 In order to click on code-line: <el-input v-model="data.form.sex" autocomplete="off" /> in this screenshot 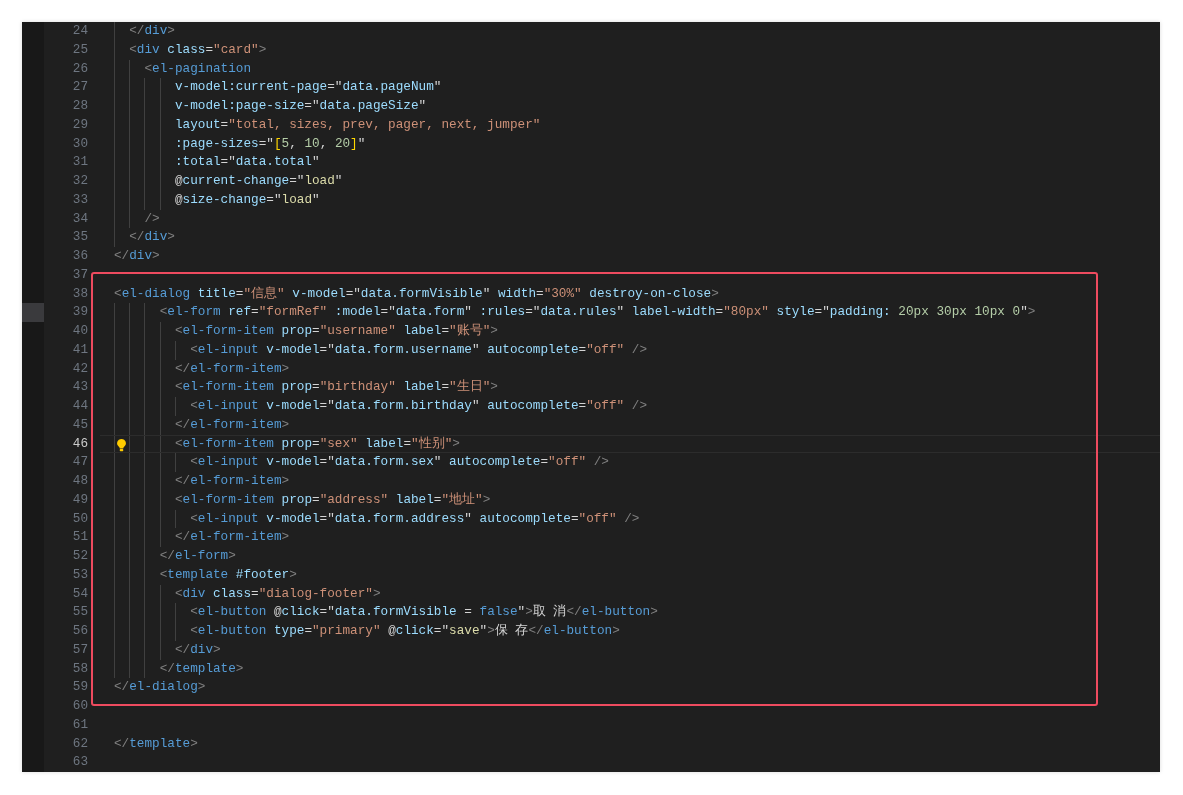, I will do `click(399, 462)`.